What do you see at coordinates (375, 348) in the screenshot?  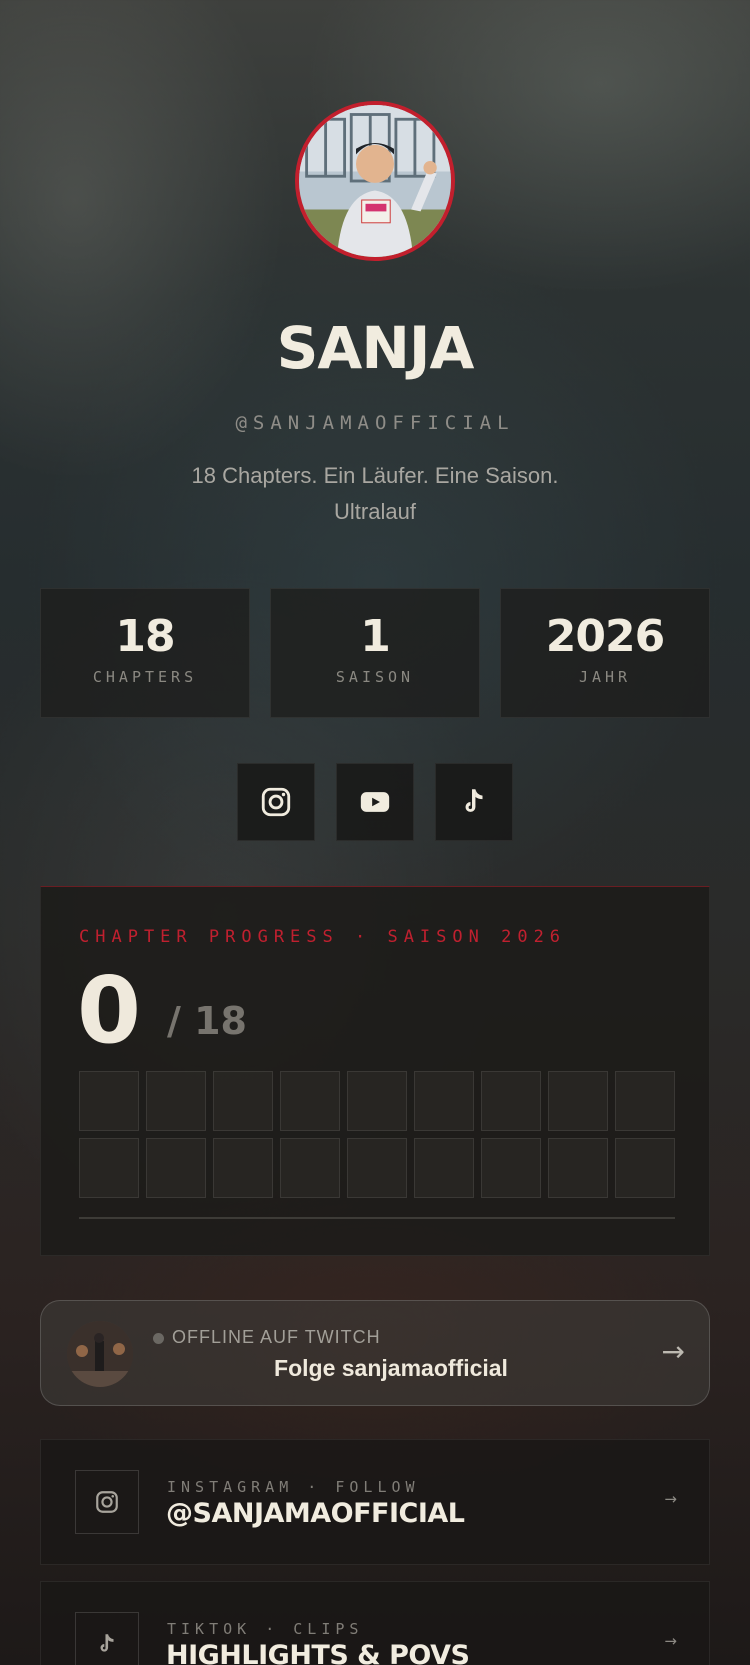 I see `profile-name: SANJA` at bounding box center [375, 348].